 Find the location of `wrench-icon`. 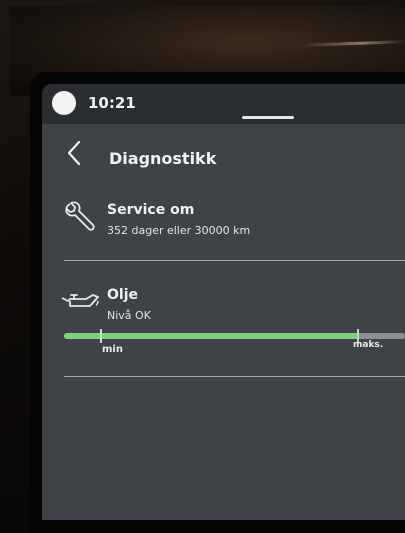

wrench-icon is located at coordinates (80, 216).